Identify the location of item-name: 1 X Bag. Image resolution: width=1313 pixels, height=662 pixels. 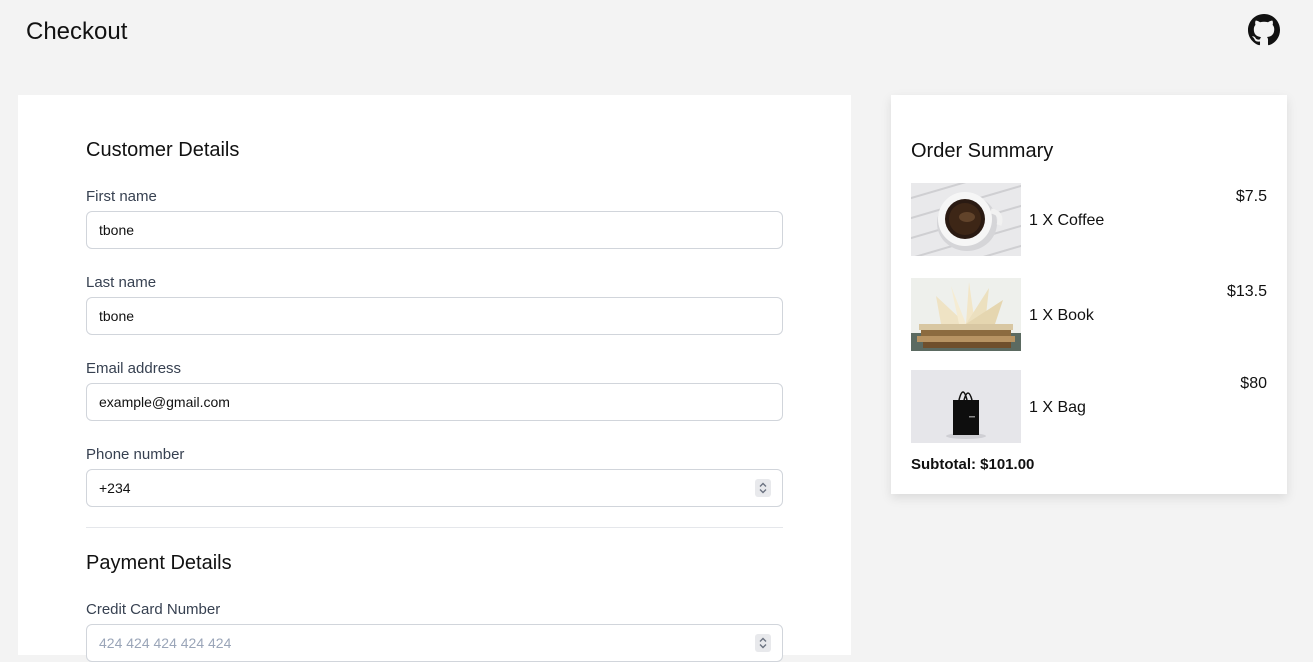
(1057, 407).